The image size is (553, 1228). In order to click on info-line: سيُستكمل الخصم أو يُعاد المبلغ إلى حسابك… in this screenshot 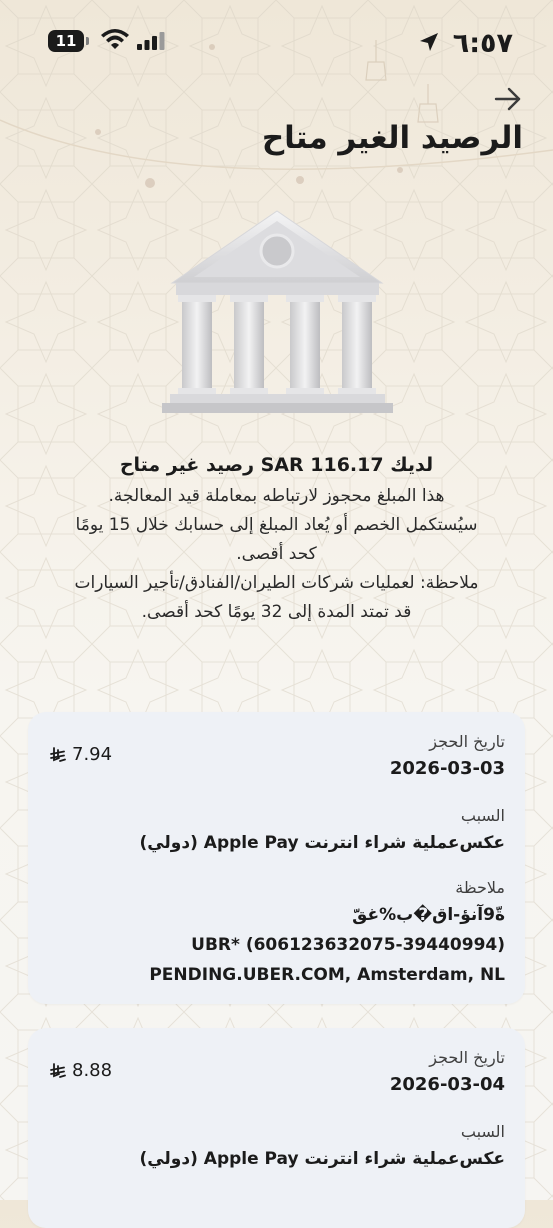, I will do `click(276, 525)`.